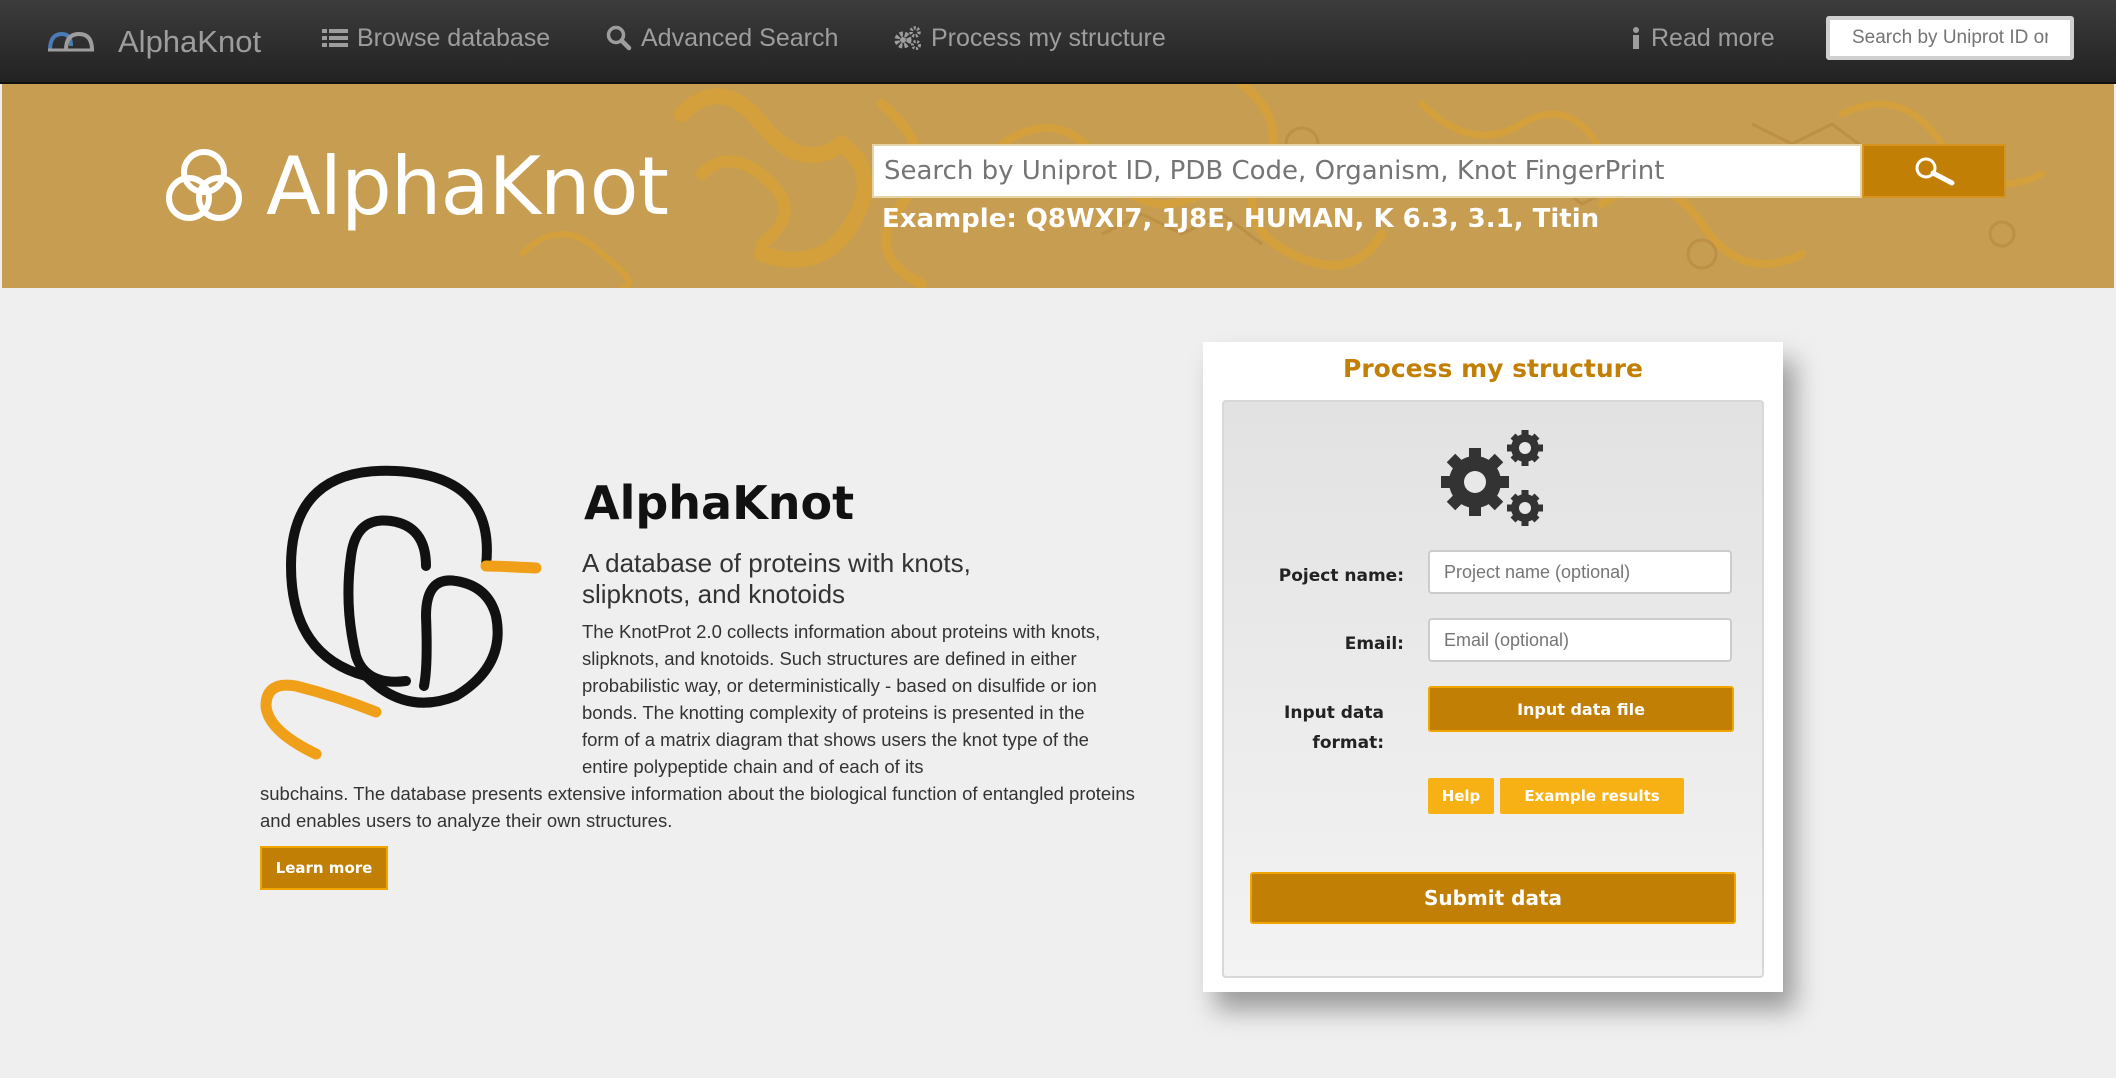 This screenshot has width=2116, height=1078. Describe the element at coordinates (1580, 572) in the screenshot. I see `project-name-input` at that location.